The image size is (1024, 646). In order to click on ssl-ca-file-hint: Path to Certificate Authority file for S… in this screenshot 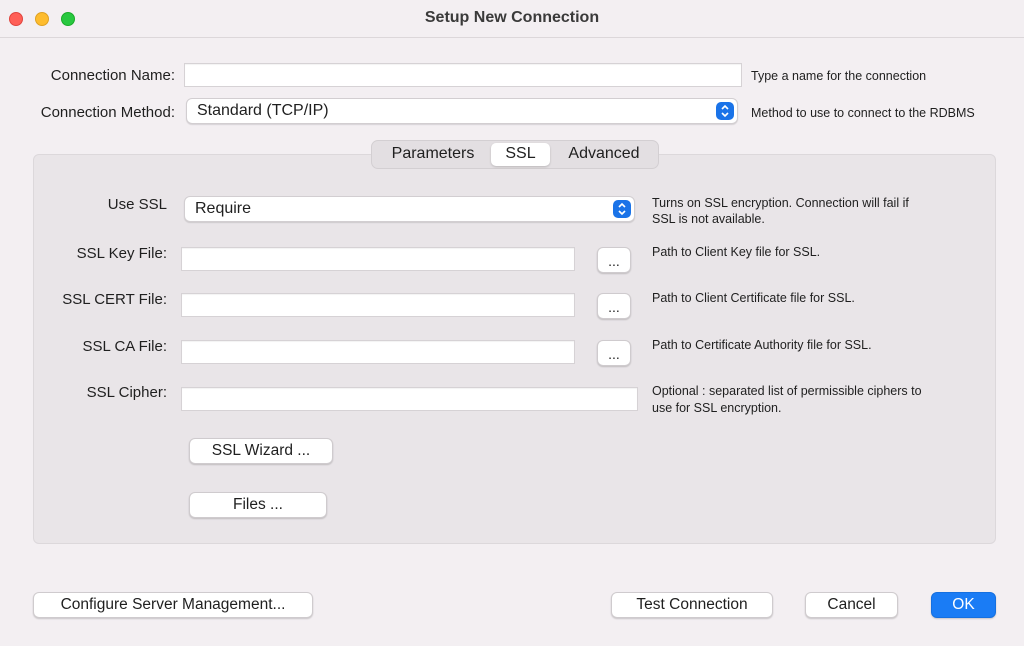, I will do `click(762, 345)`.